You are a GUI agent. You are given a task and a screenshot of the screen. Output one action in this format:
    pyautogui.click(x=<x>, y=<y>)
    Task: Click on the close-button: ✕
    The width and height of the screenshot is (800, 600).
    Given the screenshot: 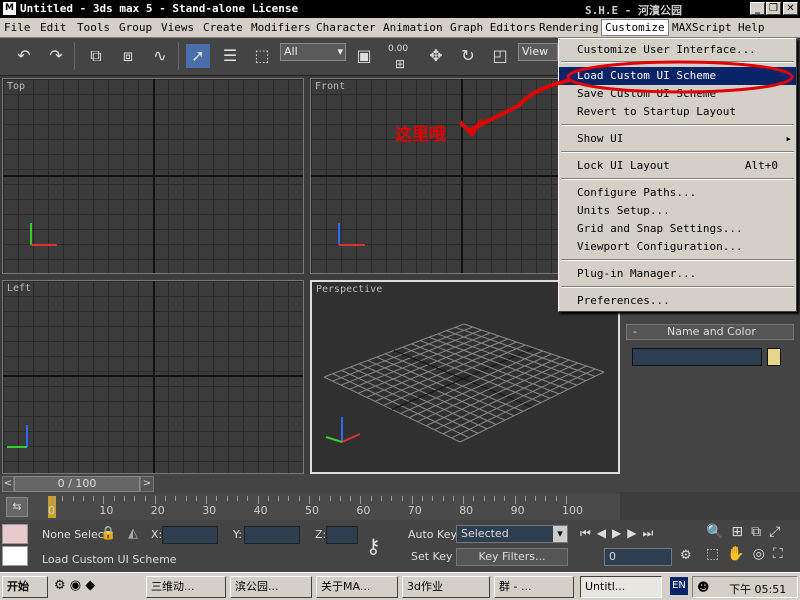 What is the action you would take?
    pyautogui.click(x=790, y=8)
    